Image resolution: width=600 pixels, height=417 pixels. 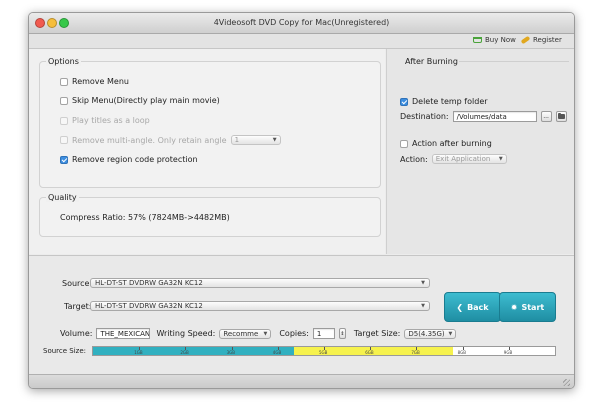 What do you see at coordinates (149, 306) in the screenshot?
I see `target-value: HL-DT-ST DVDRW GA32N KC12` at bounding box center [149, 306].